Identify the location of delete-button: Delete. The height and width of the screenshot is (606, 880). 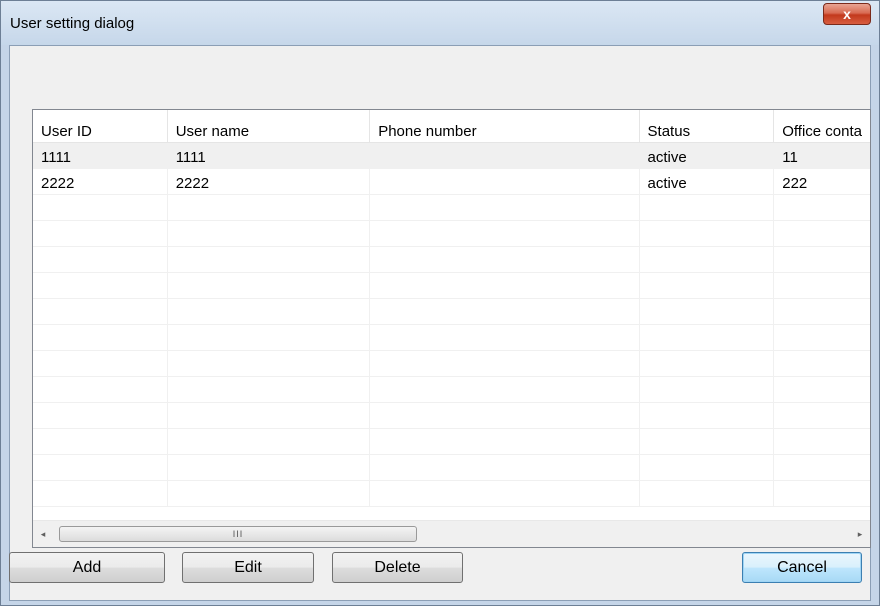
(397, 567).